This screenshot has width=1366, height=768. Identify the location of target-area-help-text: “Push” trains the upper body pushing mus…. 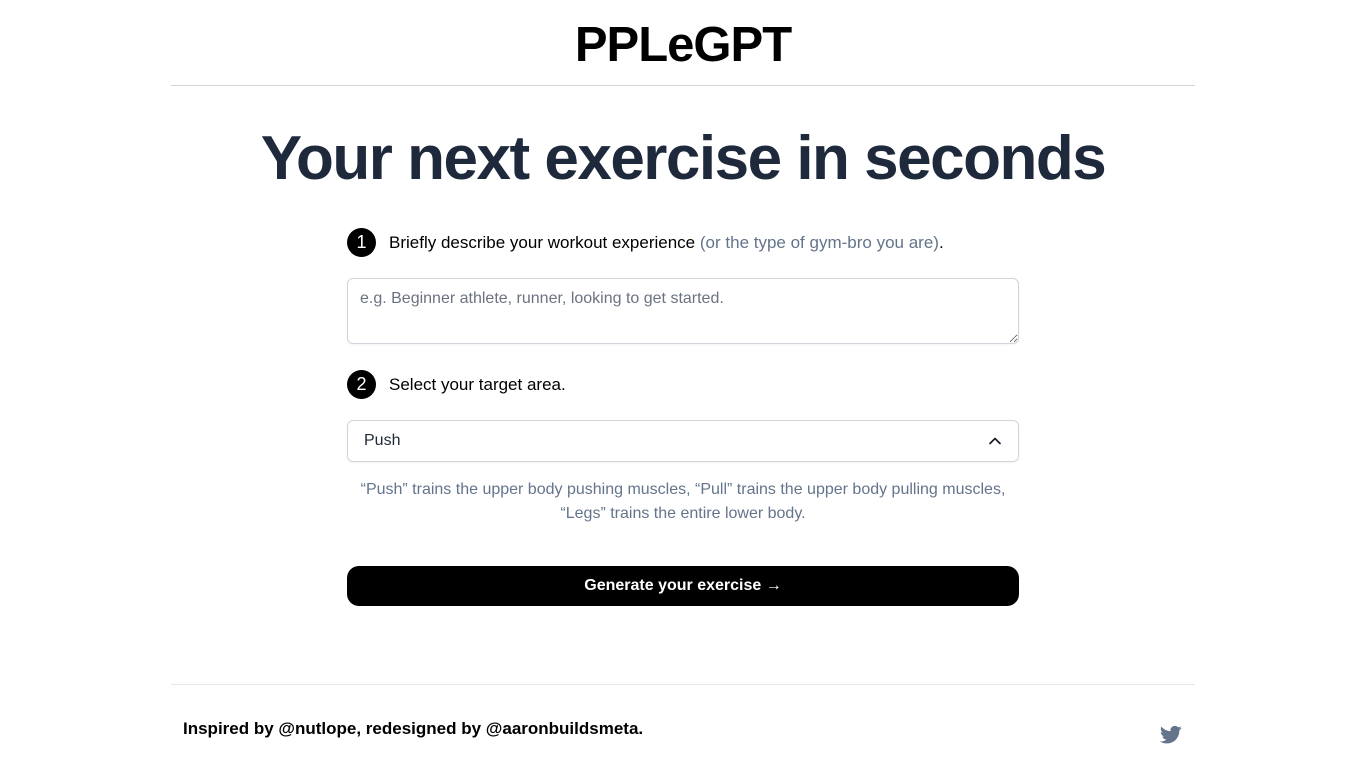
(683, 501).